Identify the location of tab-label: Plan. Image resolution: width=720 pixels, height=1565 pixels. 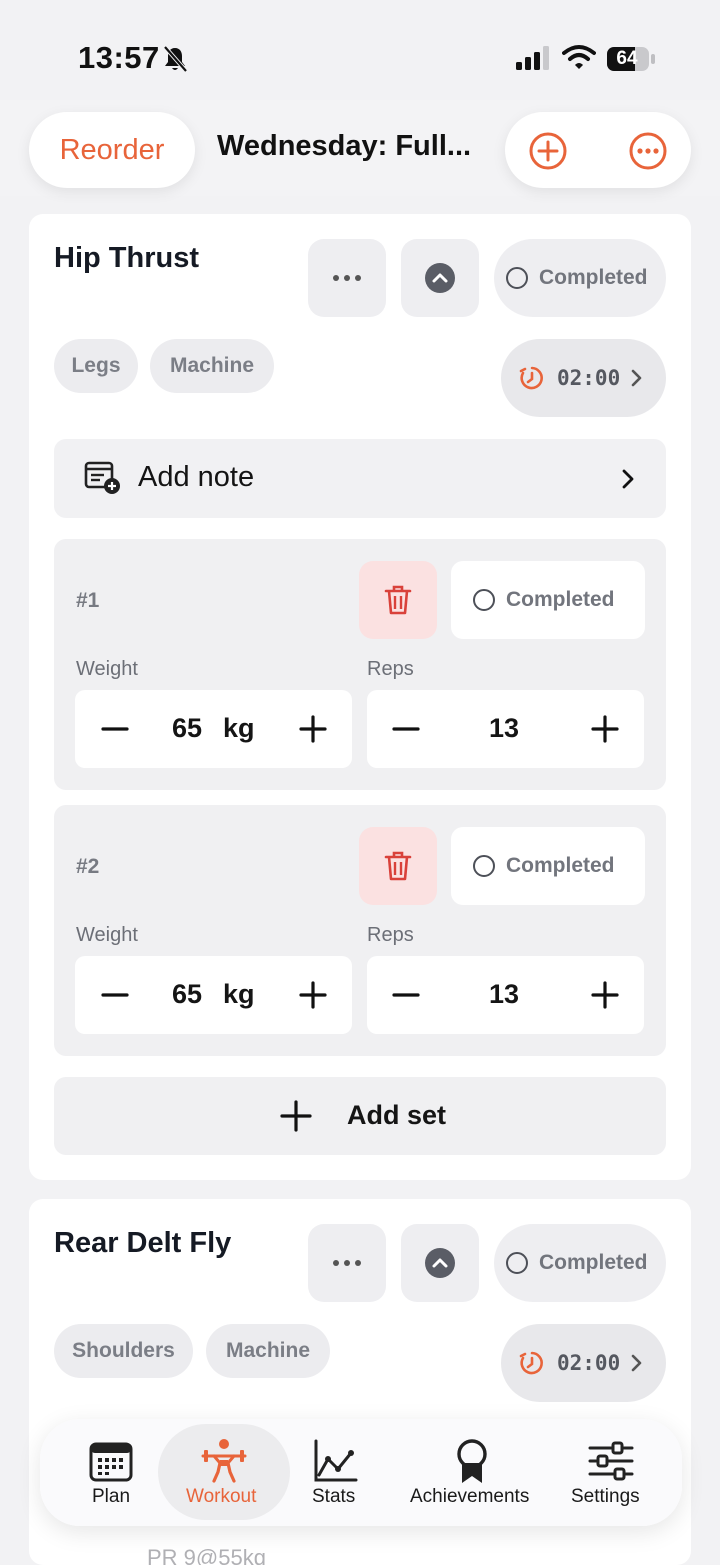
(111, 1496).